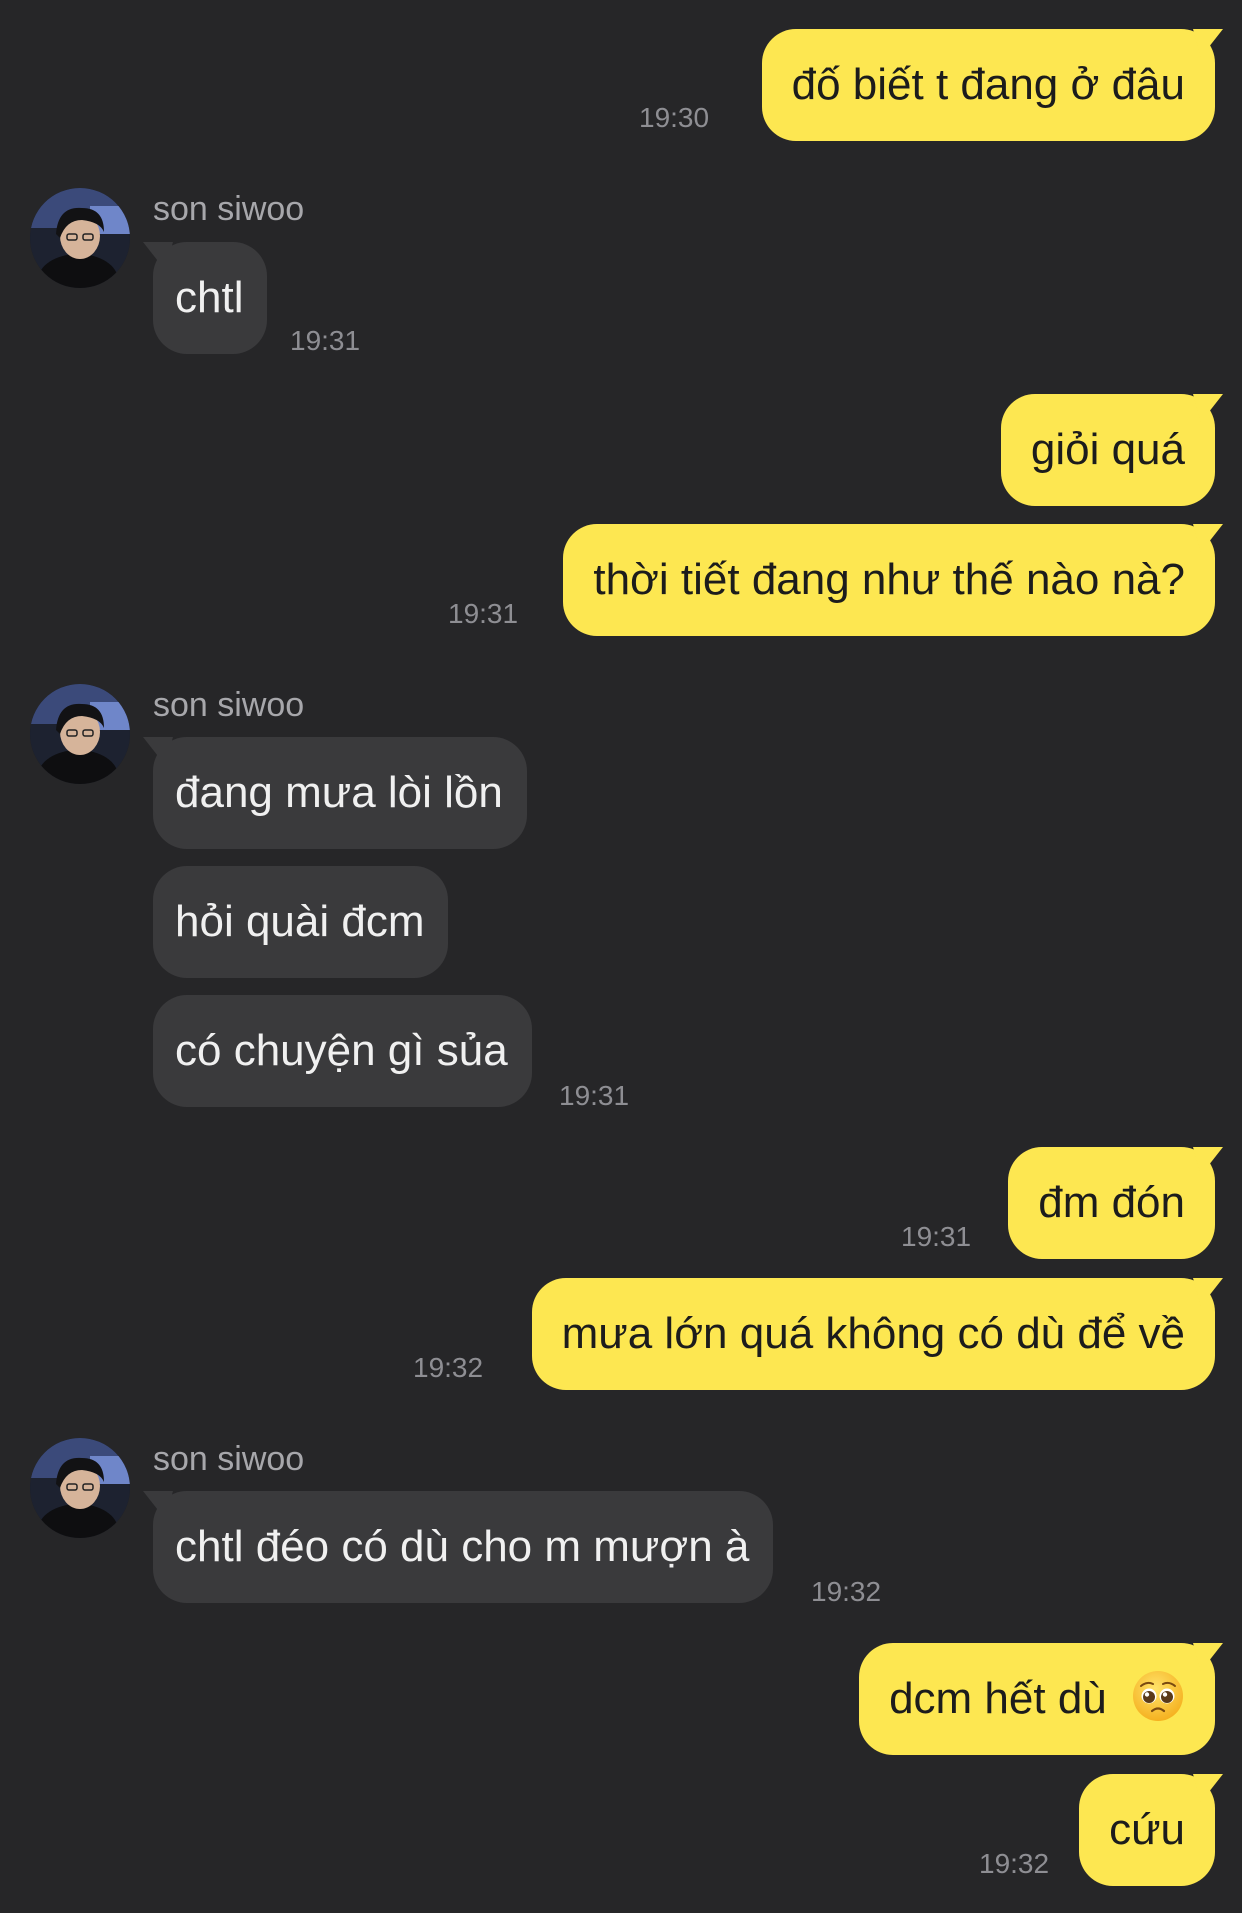  I want to click on message-bubble-incoming: chtl đéo có dù cho m mượn à, so click(458, 1547).